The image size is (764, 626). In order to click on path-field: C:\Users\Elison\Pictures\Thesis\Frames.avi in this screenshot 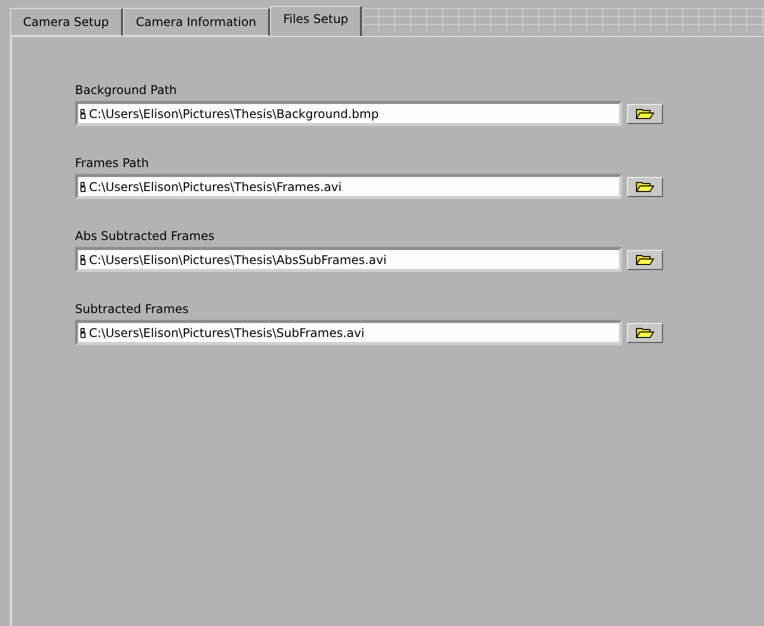, I will do `click(348, 186)`.